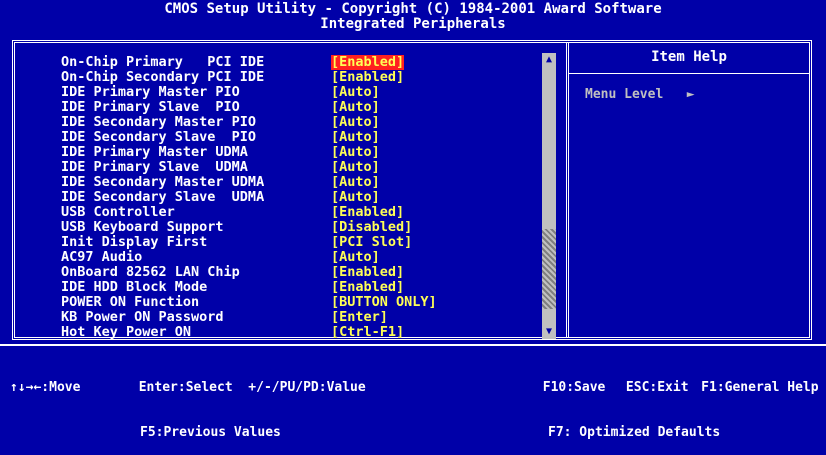 This screenshot has height=455, width=826. What do you see at coordinates (634, 432) in the screenshot?
I see `optimized-defaults-hint: F7: Optimized Defaults` at bounding box center [634, 432].